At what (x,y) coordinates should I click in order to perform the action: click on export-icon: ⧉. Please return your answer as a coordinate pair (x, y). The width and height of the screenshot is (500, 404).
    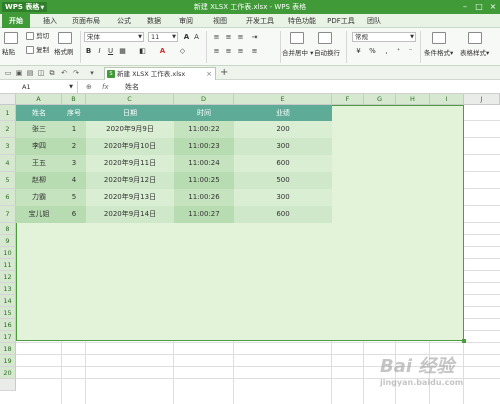
    Looking at the image, I should click on (52, 73).